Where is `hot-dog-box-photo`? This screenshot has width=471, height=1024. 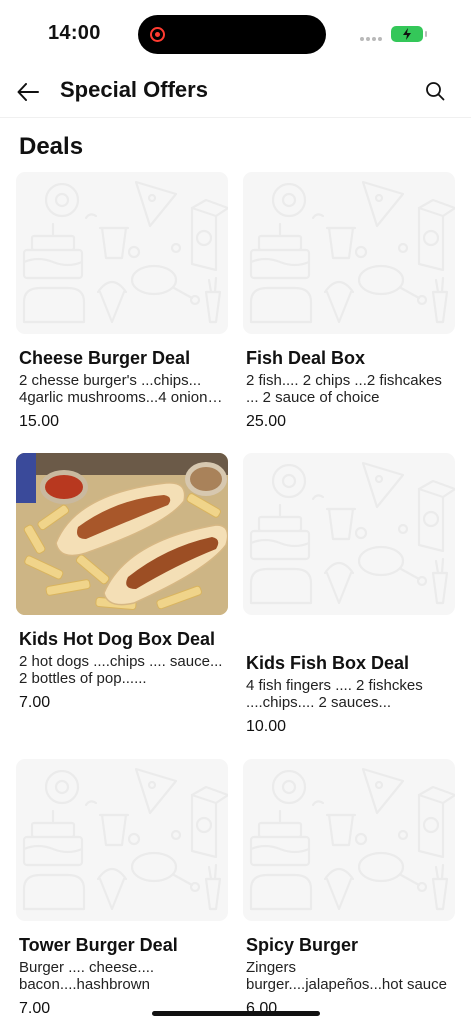 hot-dog-box-photo is located at coordinates (122, 534).